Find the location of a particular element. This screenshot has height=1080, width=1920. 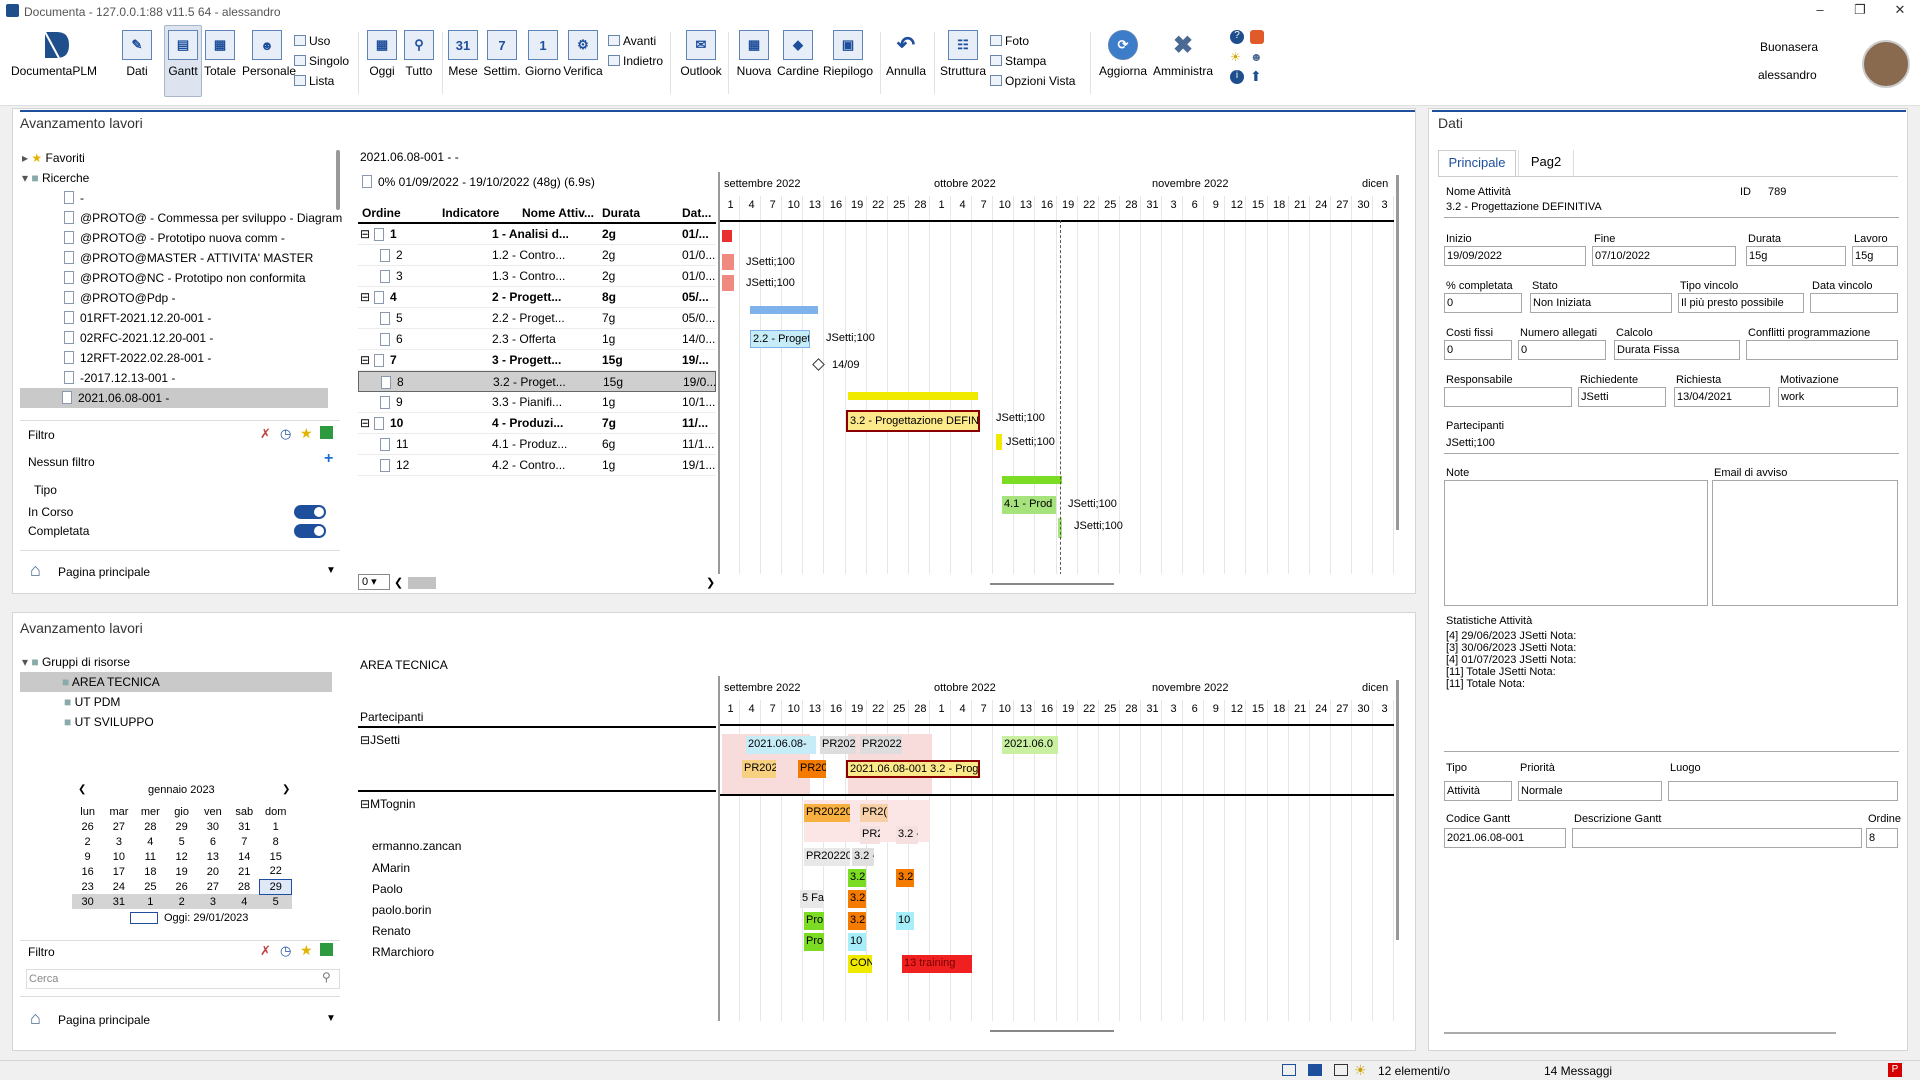

calendar-day: 3 is located at coordinates (118, 841).